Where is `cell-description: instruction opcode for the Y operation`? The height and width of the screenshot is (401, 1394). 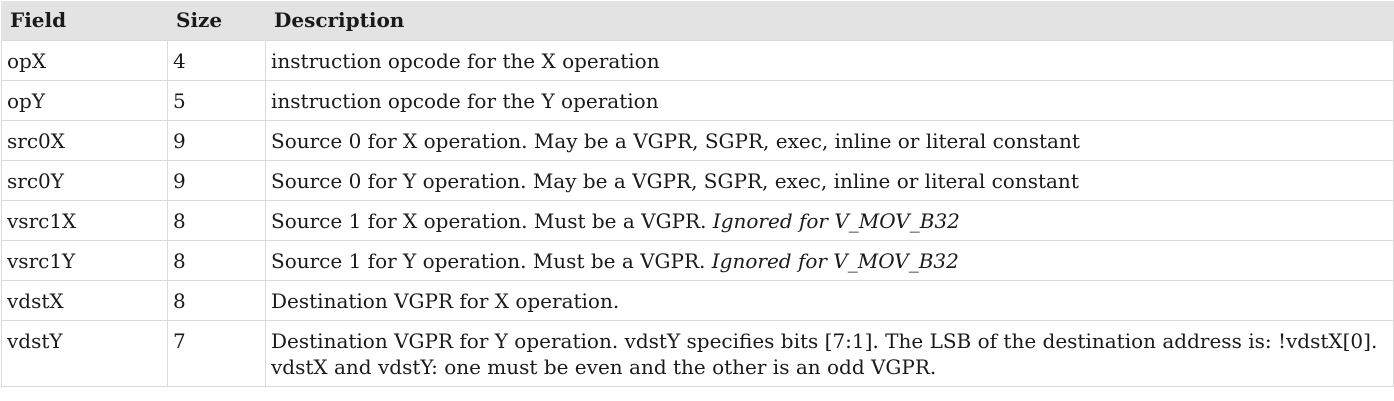
cell-description: instruction opcode for the Y operation is located at coordinates (829, 100).